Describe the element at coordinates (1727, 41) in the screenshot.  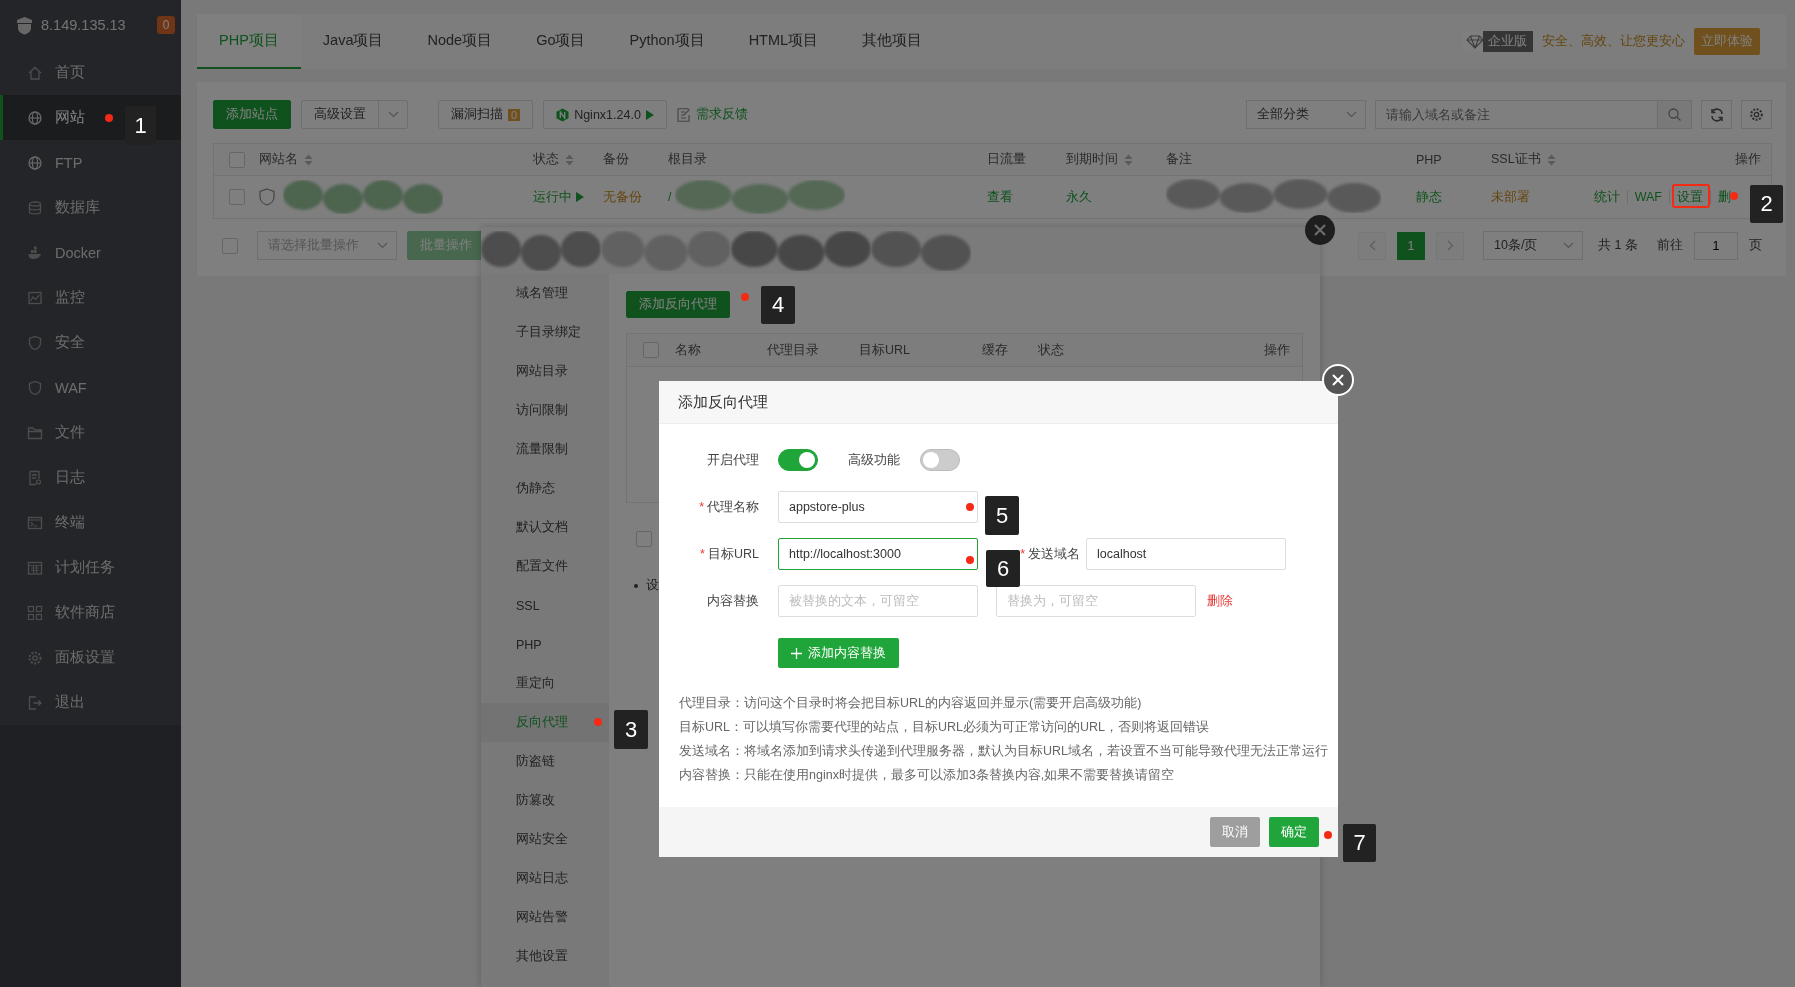
I see `try-now-button: 立即体验` at that location.